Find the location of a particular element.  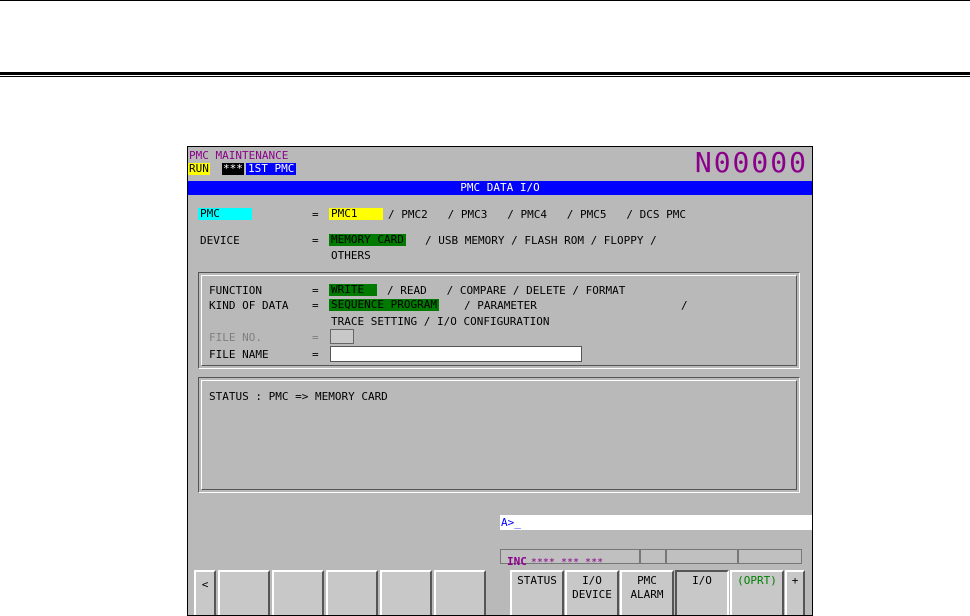

file-name-label: FILE NAME is located at coordinates (239, 354).